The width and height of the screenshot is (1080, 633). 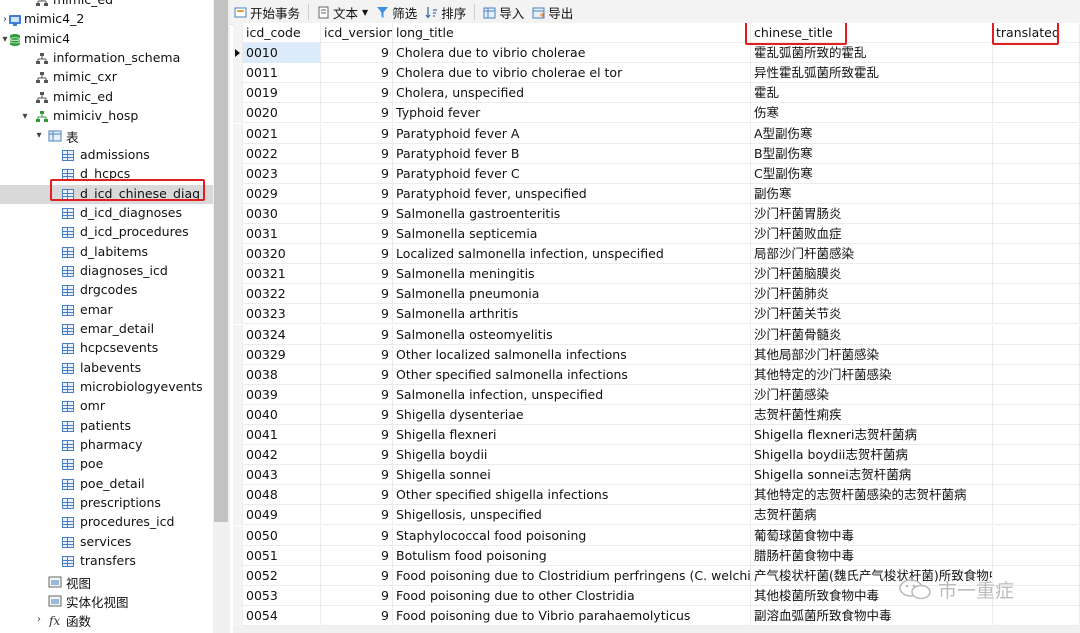 I want to click on cell-chinese-title: 沙门杆菌感染, so click(x=872, y=394).